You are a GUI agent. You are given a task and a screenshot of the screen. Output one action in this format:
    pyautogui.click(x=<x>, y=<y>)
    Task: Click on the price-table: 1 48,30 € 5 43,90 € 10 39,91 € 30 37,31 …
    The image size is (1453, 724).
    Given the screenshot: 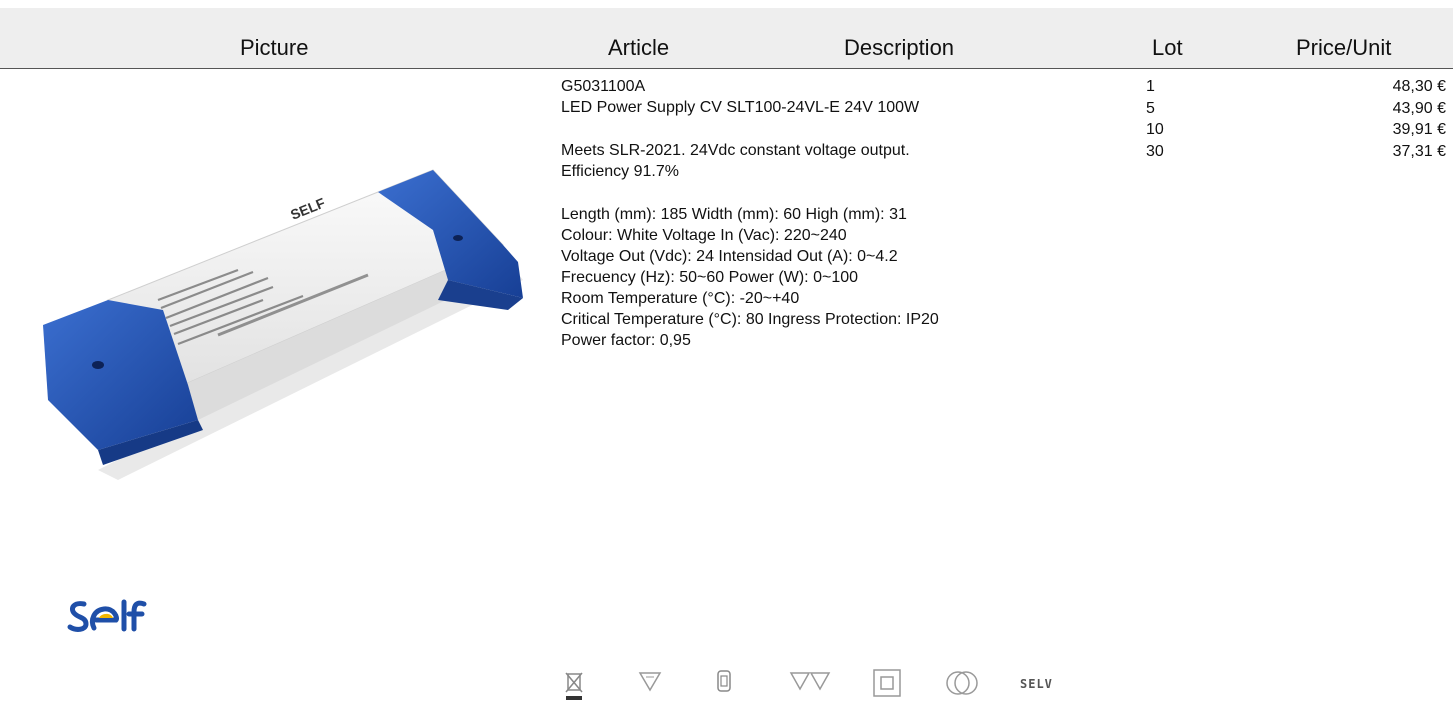 What is the action you would take?
    pyautogui.click(x=1296, y=119)
    